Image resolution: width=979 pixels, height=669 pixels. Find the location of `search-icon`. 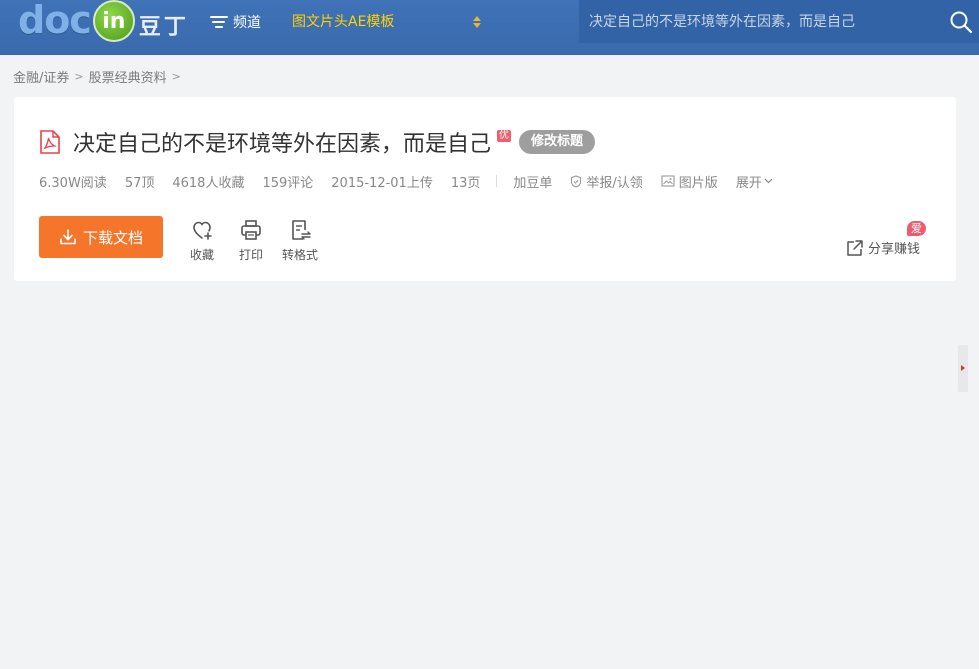

search-icon is located at coordinates (961, 22).